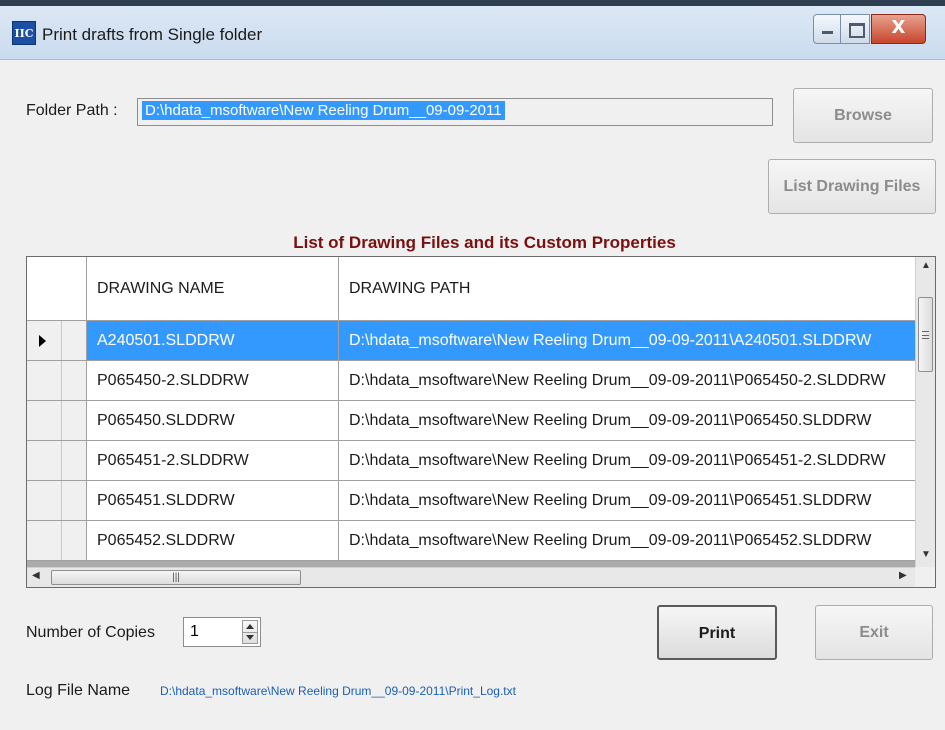 This screenshot has height=730, width=945. Describe the element at coordinates (213, 540) in the screenshot. I see `drawing-name-cell: P065452.SLDDRW` at that location.